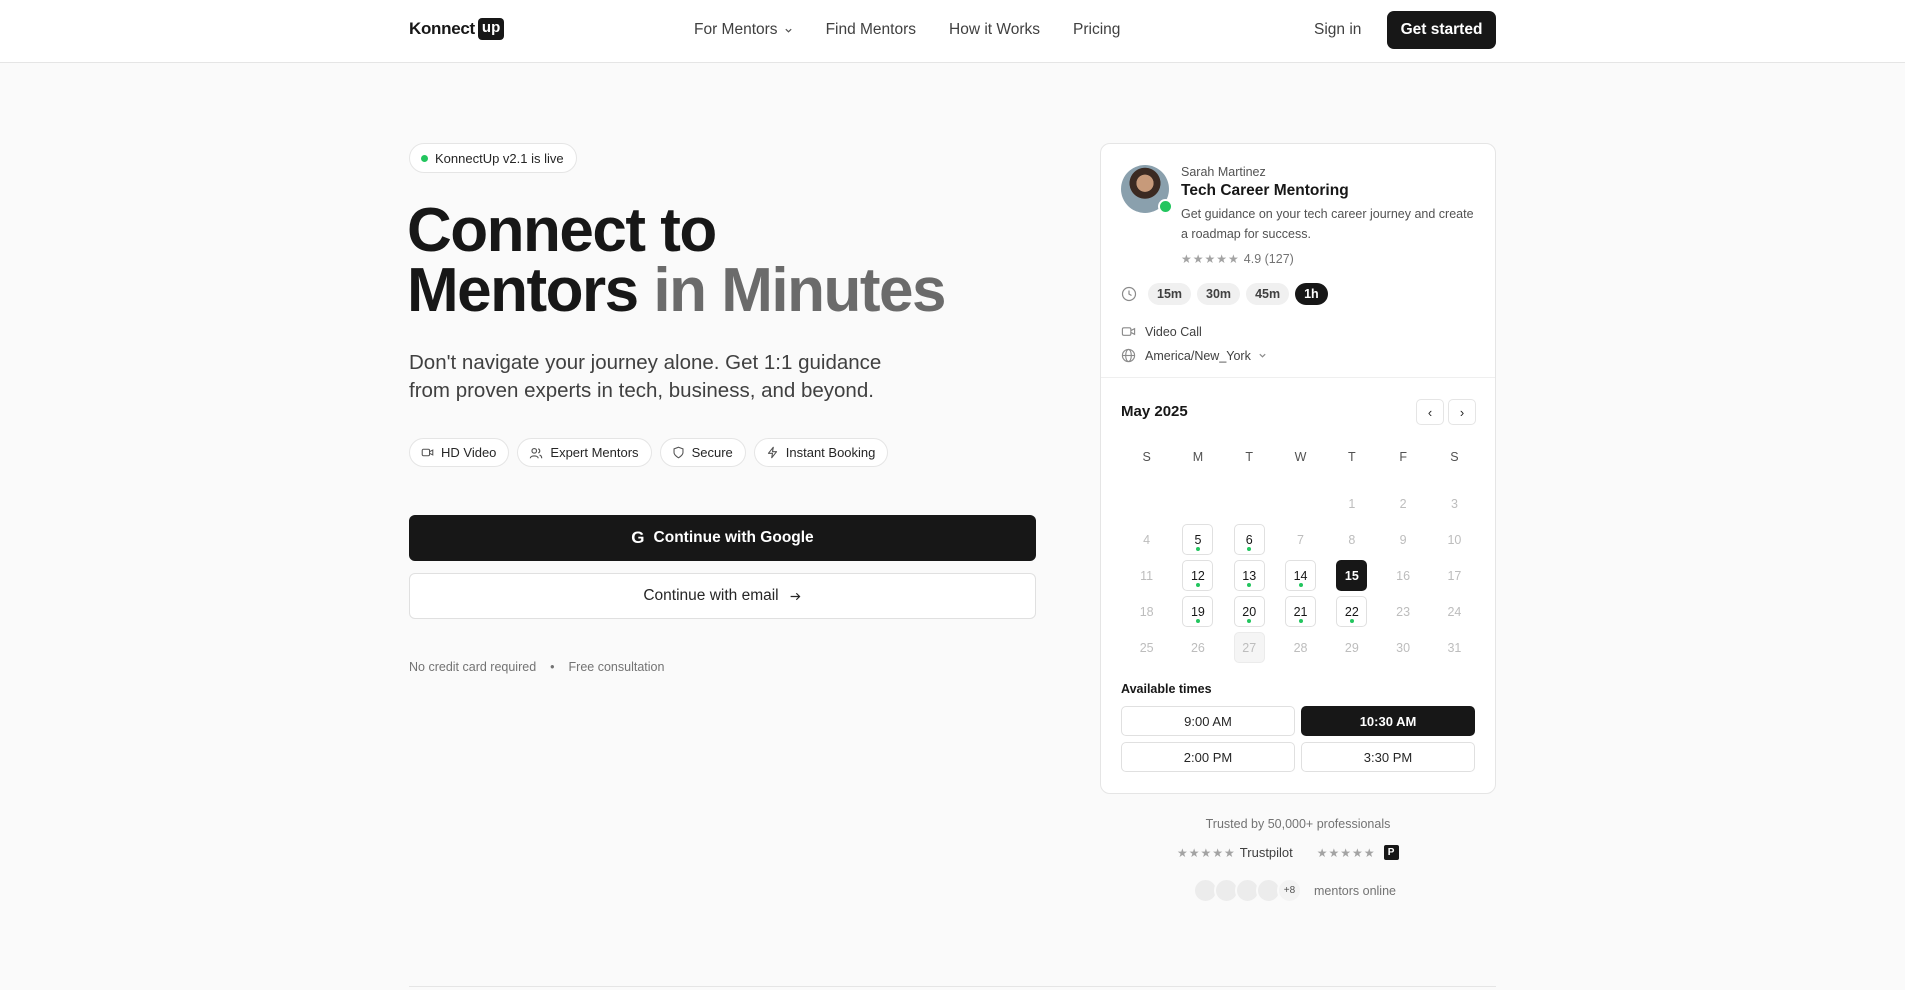 The image size is (1905, 990). I want to click on calendar-cell: 6, so click(1249, 540).